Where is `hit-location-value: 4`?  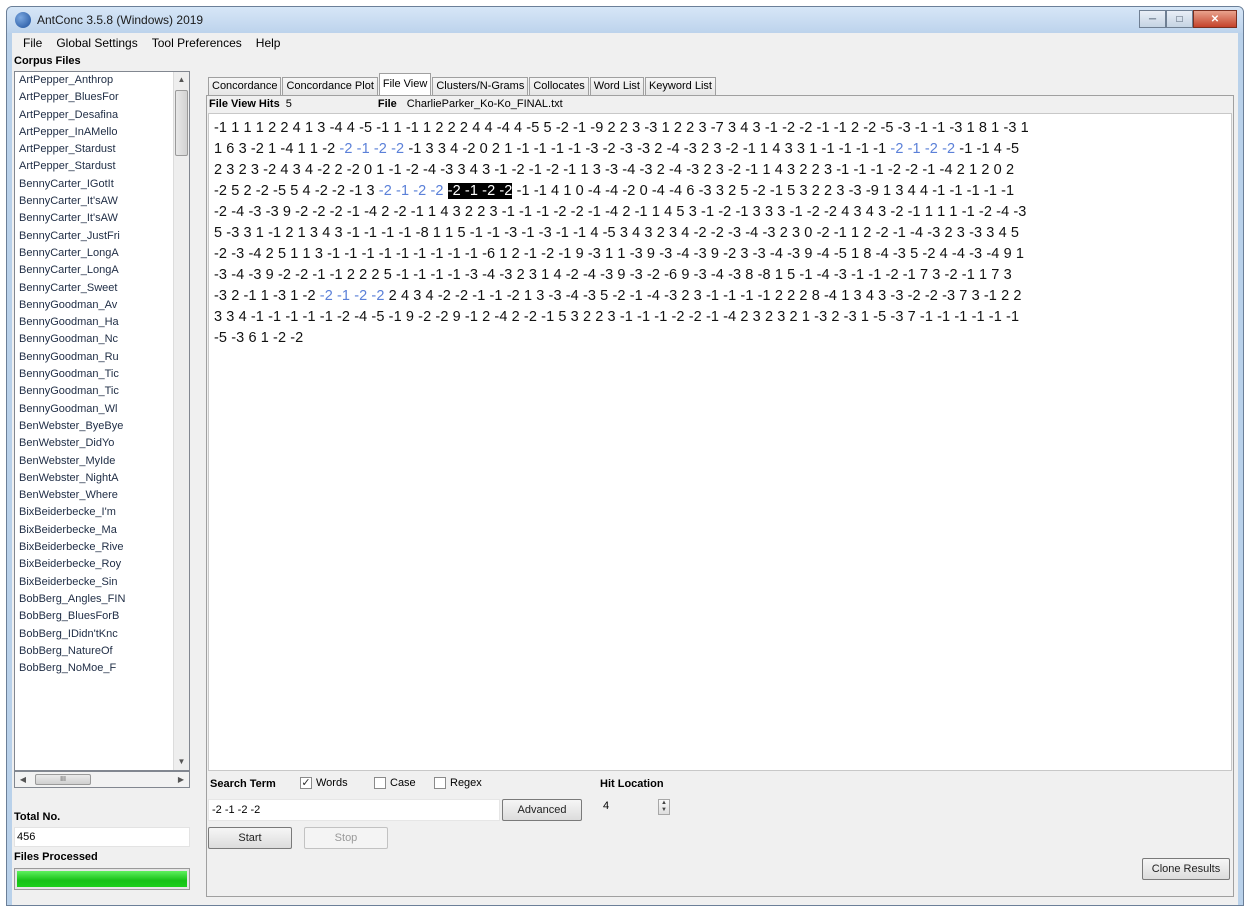 hit-location-value: 4 is located at coordinates (628, 807).